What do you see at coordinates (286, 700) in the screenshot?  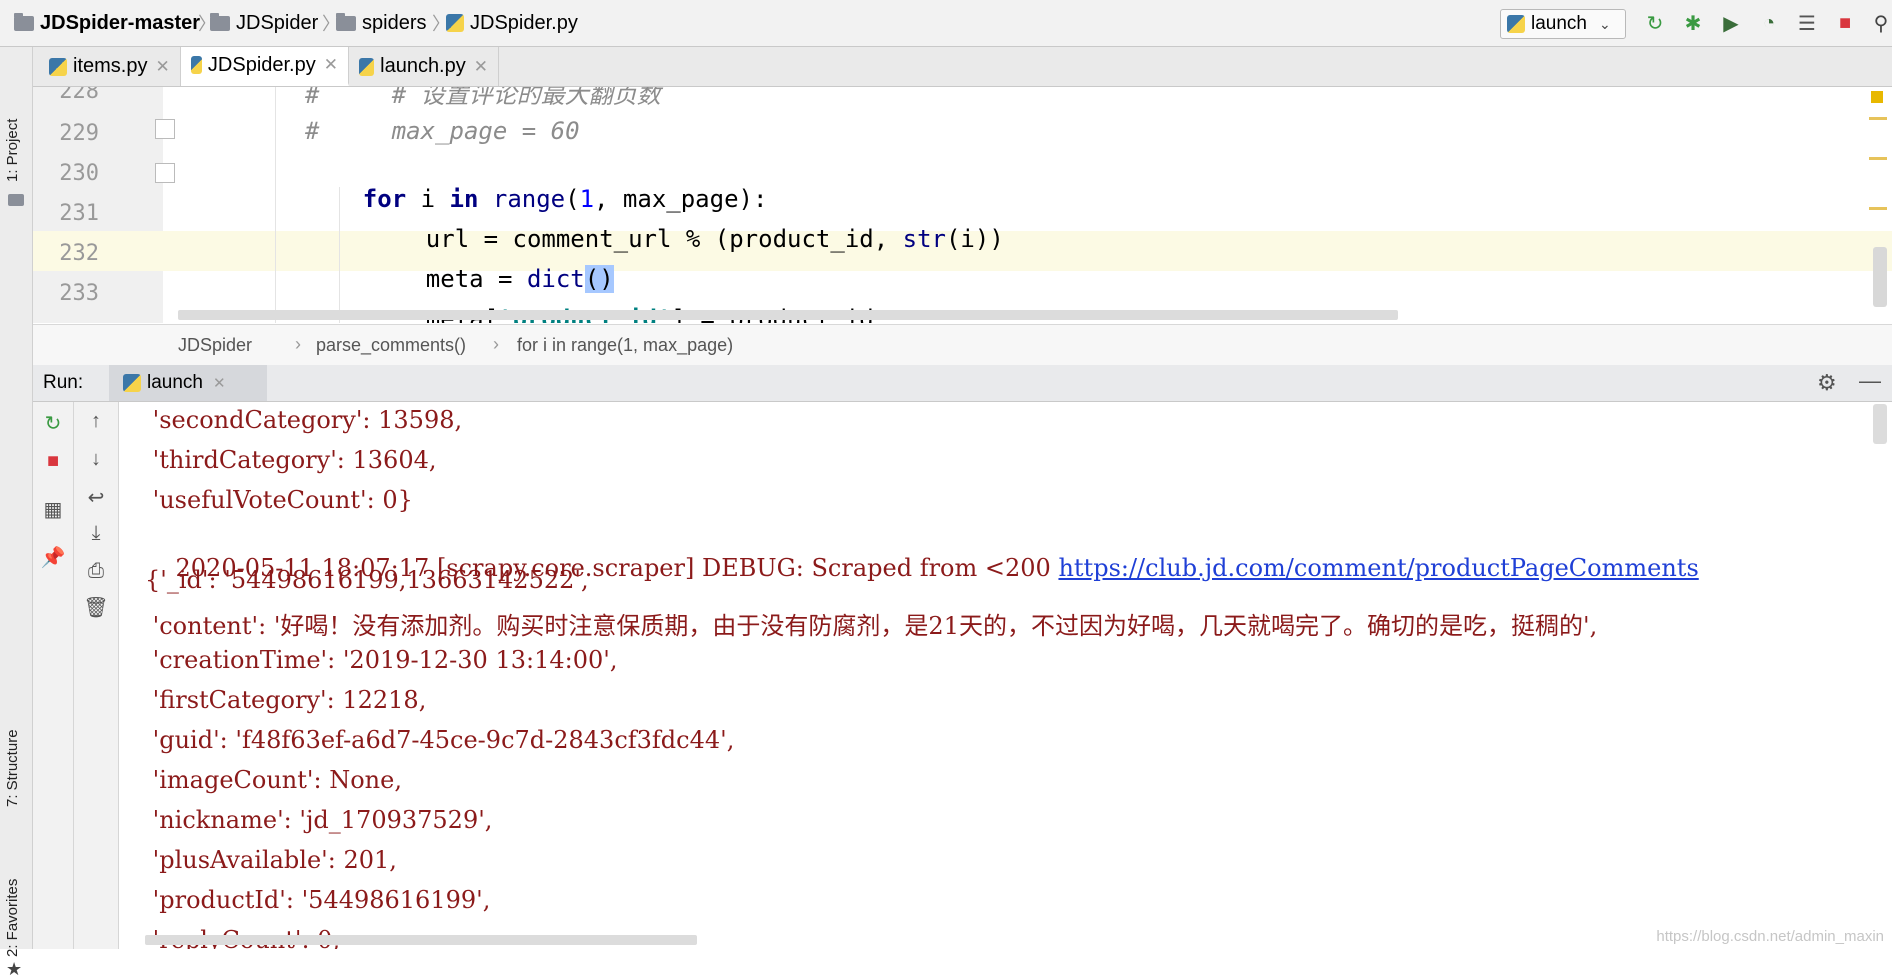 I see `console-line: 'firstCategory': 12218,` at bounding box center [286, 700].